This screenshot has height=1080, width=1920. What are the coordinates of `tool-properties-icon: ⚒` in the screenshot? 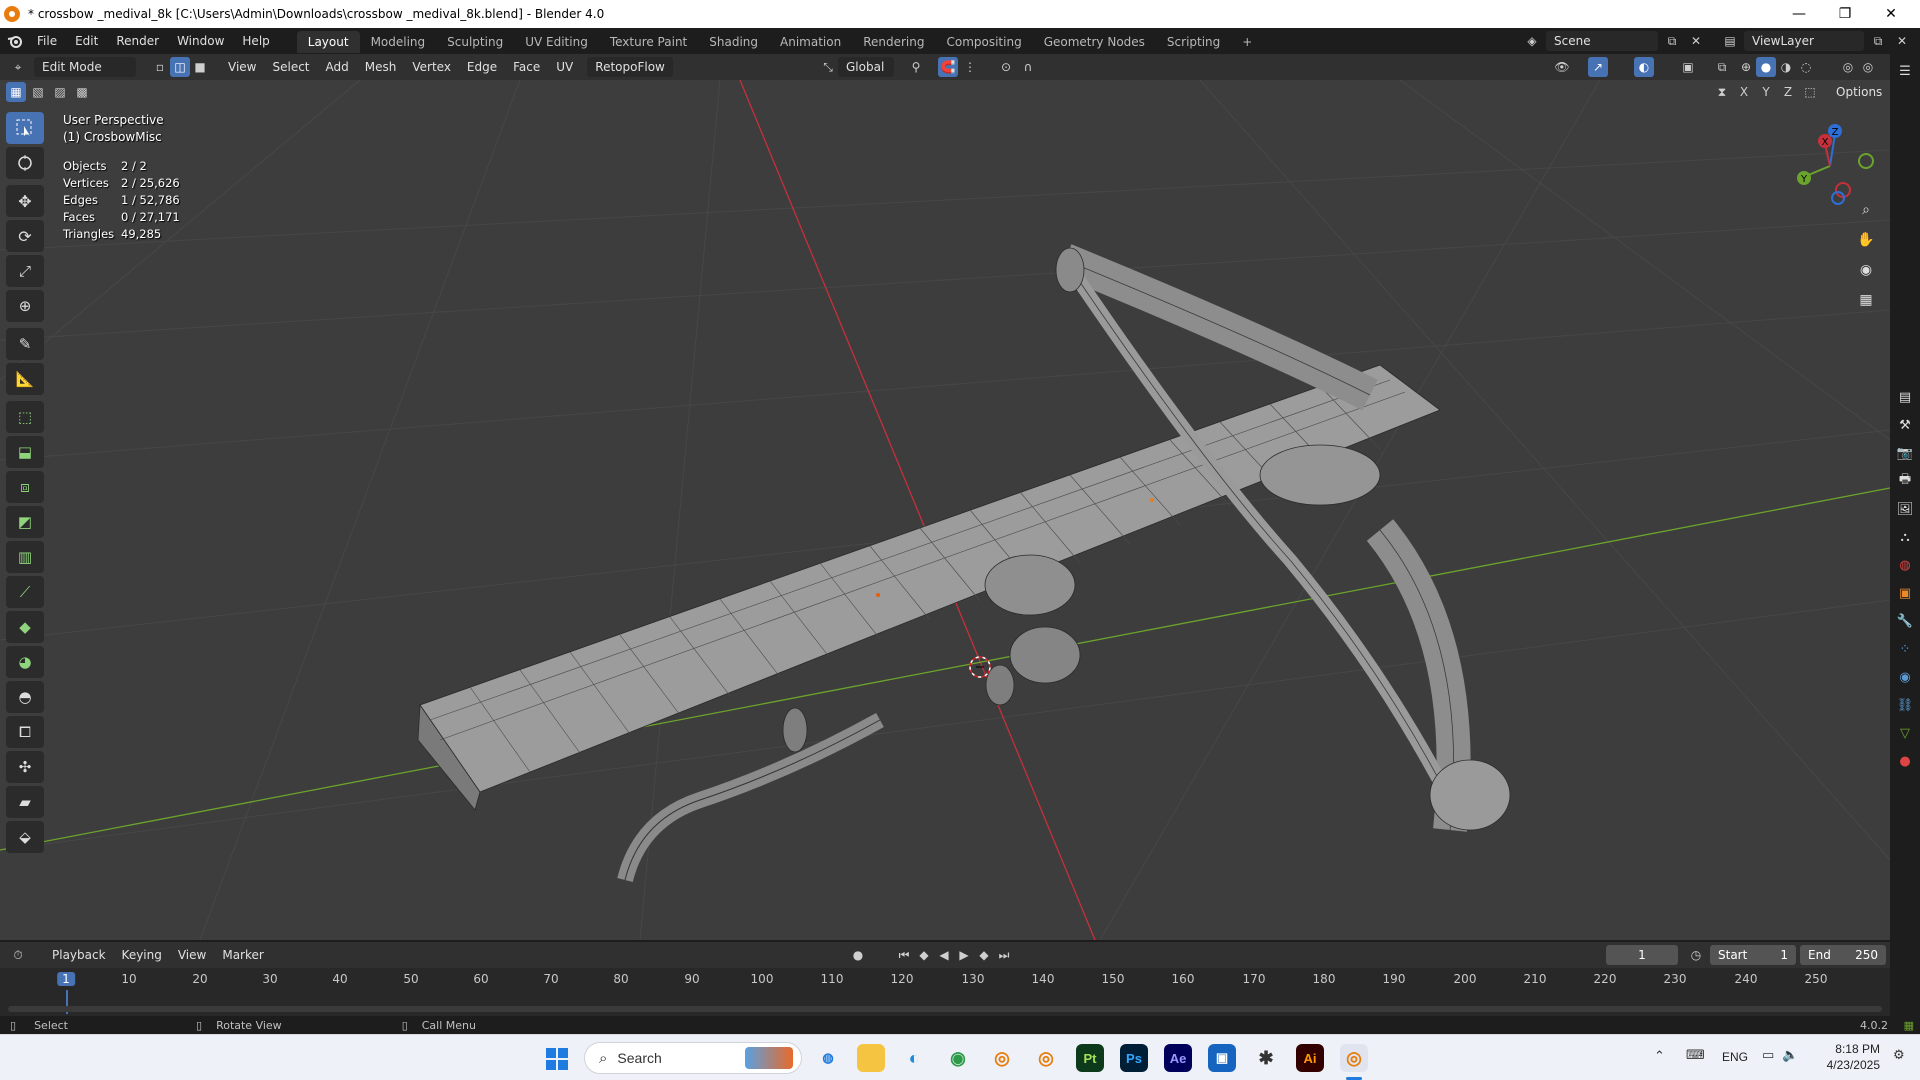 It's located at (1905, 425).